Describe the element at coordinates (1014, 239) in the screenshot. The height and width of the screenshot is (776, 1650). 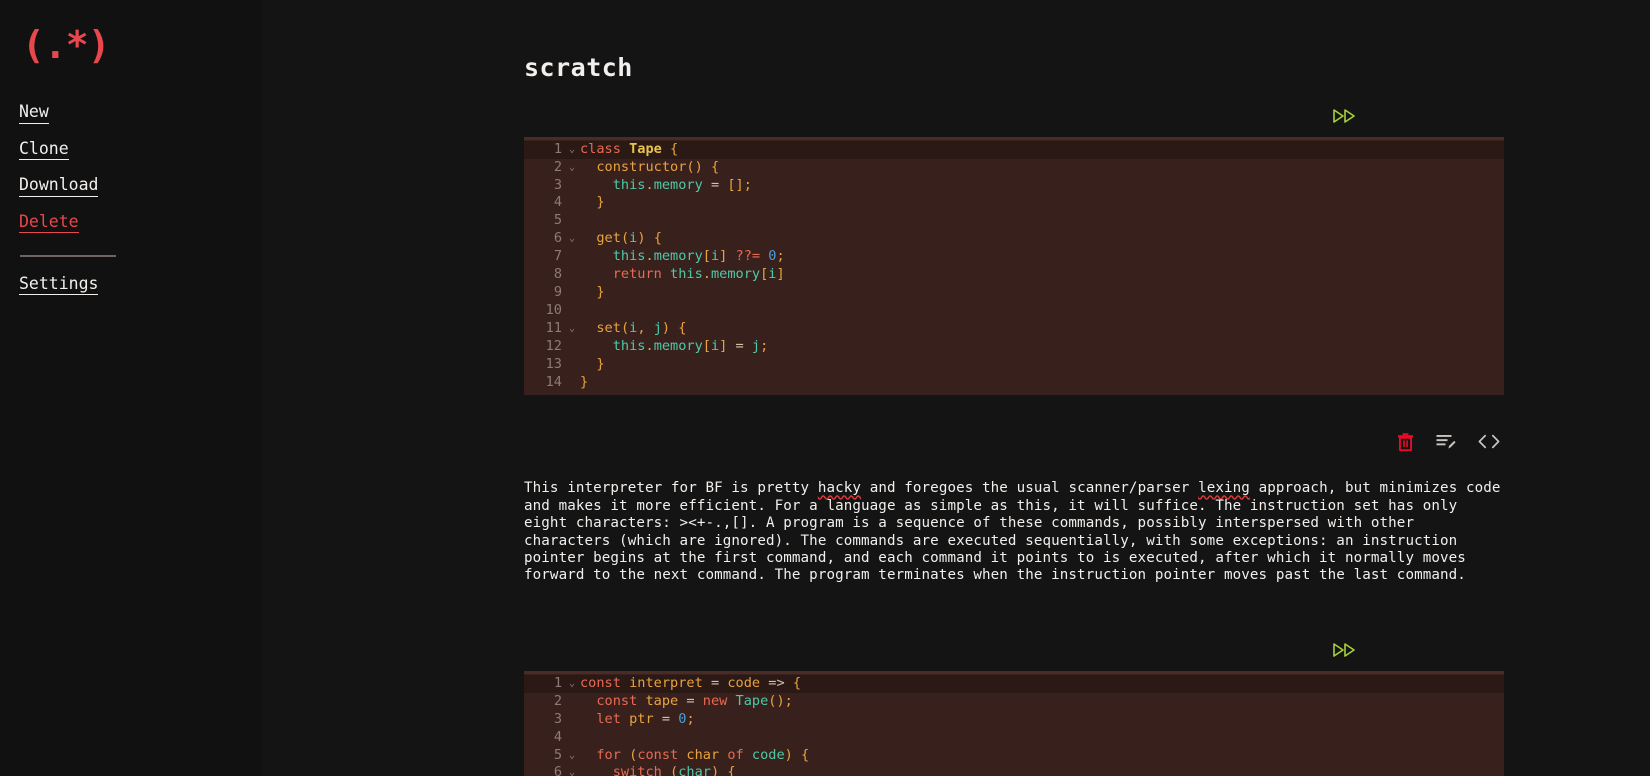
I see `code-line: 6 ⌄ get(i) {` at that location.